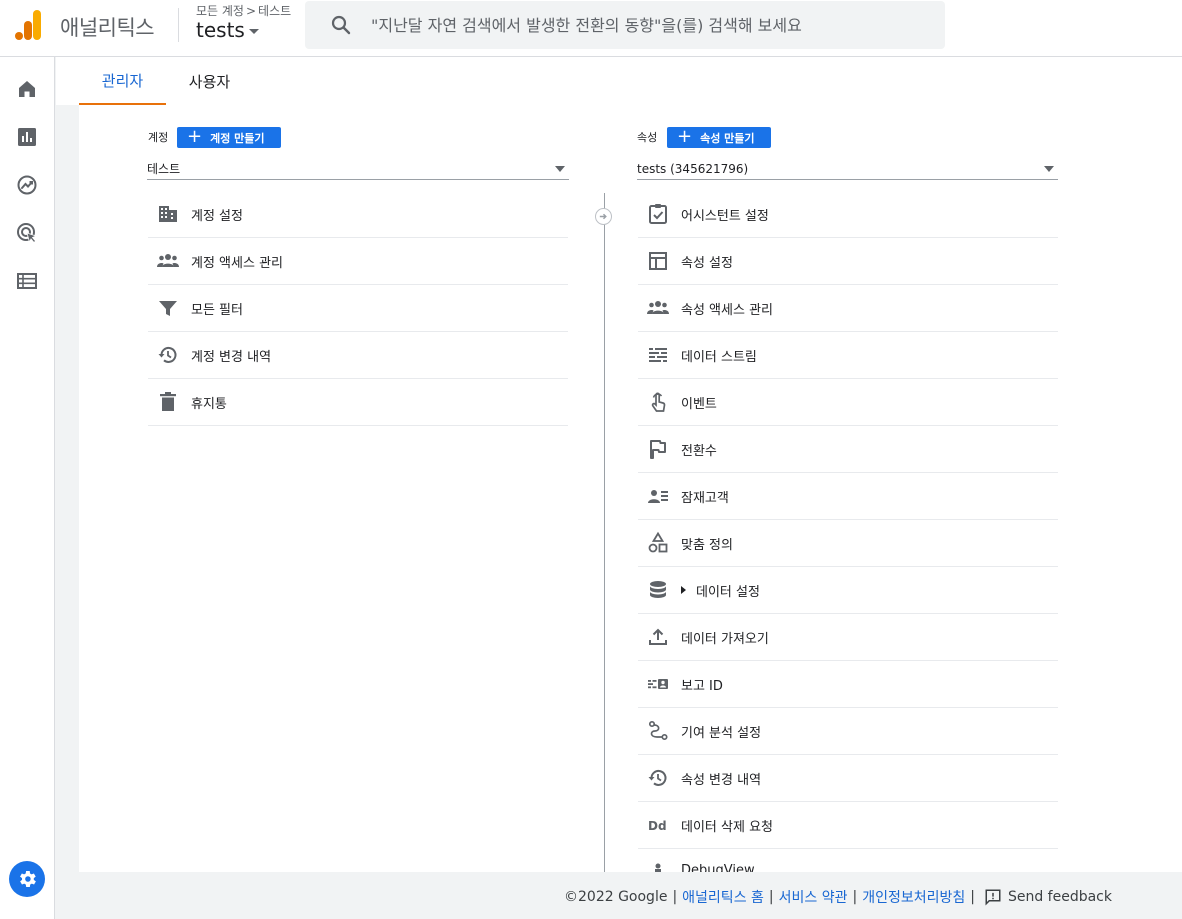  Describe the element at coordinates (616, 897) in the screenshot. I see `footer-copyright: ©2022 Google` at that location.